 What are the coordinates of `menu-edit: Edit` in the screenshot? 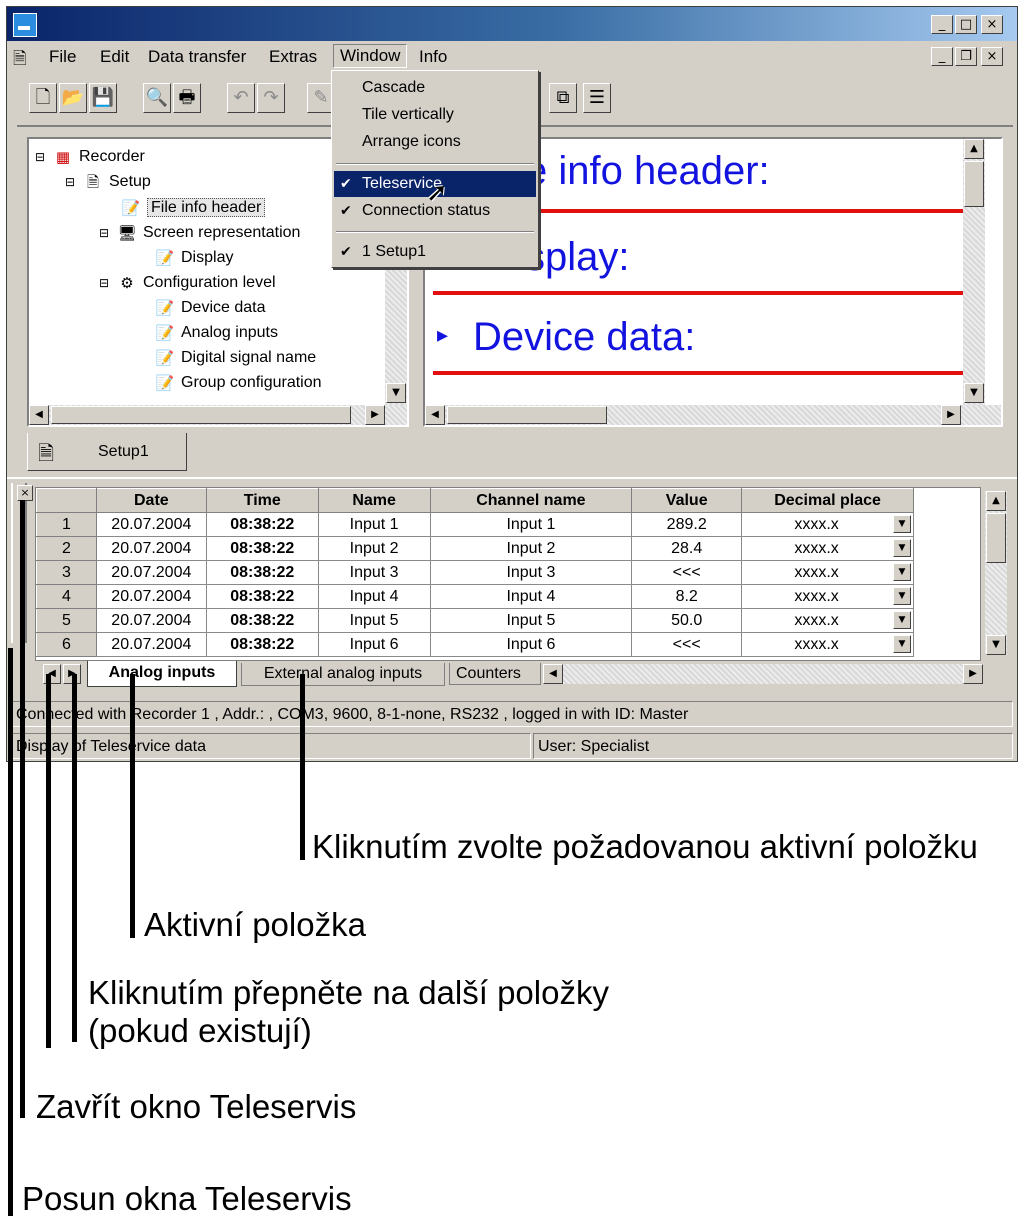 It's located at (114, 57).